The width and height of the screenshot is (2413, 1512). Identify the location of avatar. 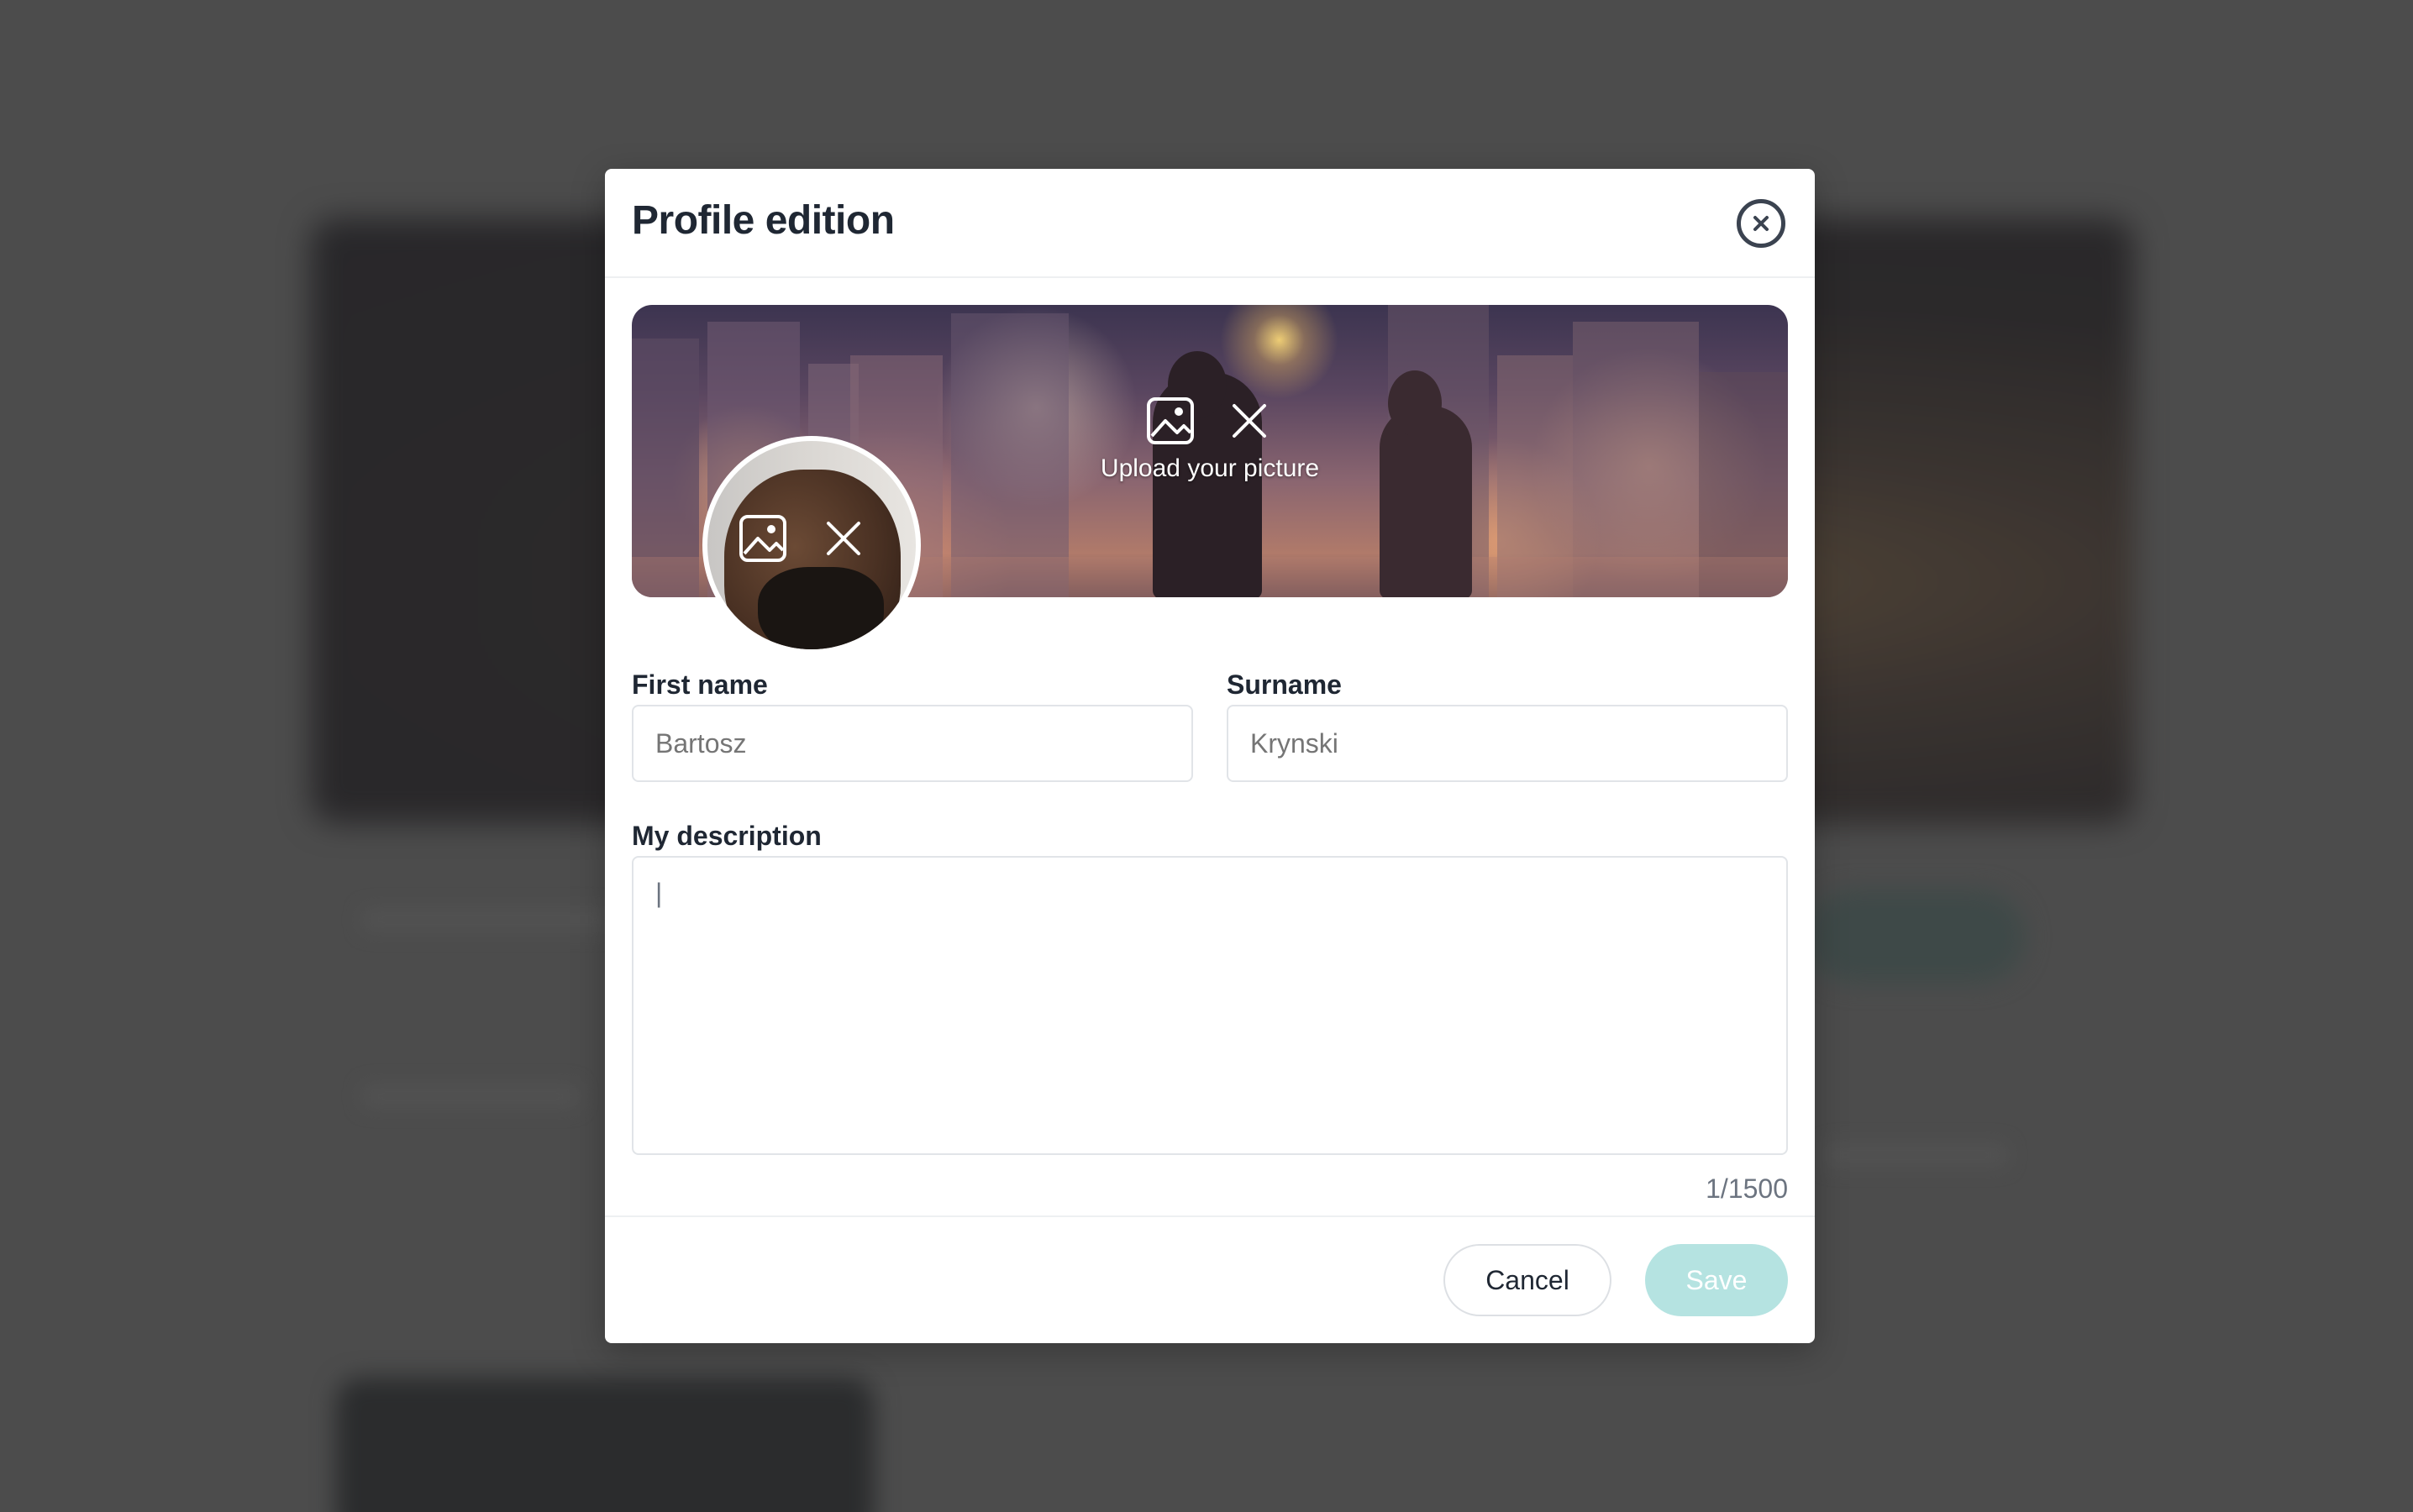
(811, 545).